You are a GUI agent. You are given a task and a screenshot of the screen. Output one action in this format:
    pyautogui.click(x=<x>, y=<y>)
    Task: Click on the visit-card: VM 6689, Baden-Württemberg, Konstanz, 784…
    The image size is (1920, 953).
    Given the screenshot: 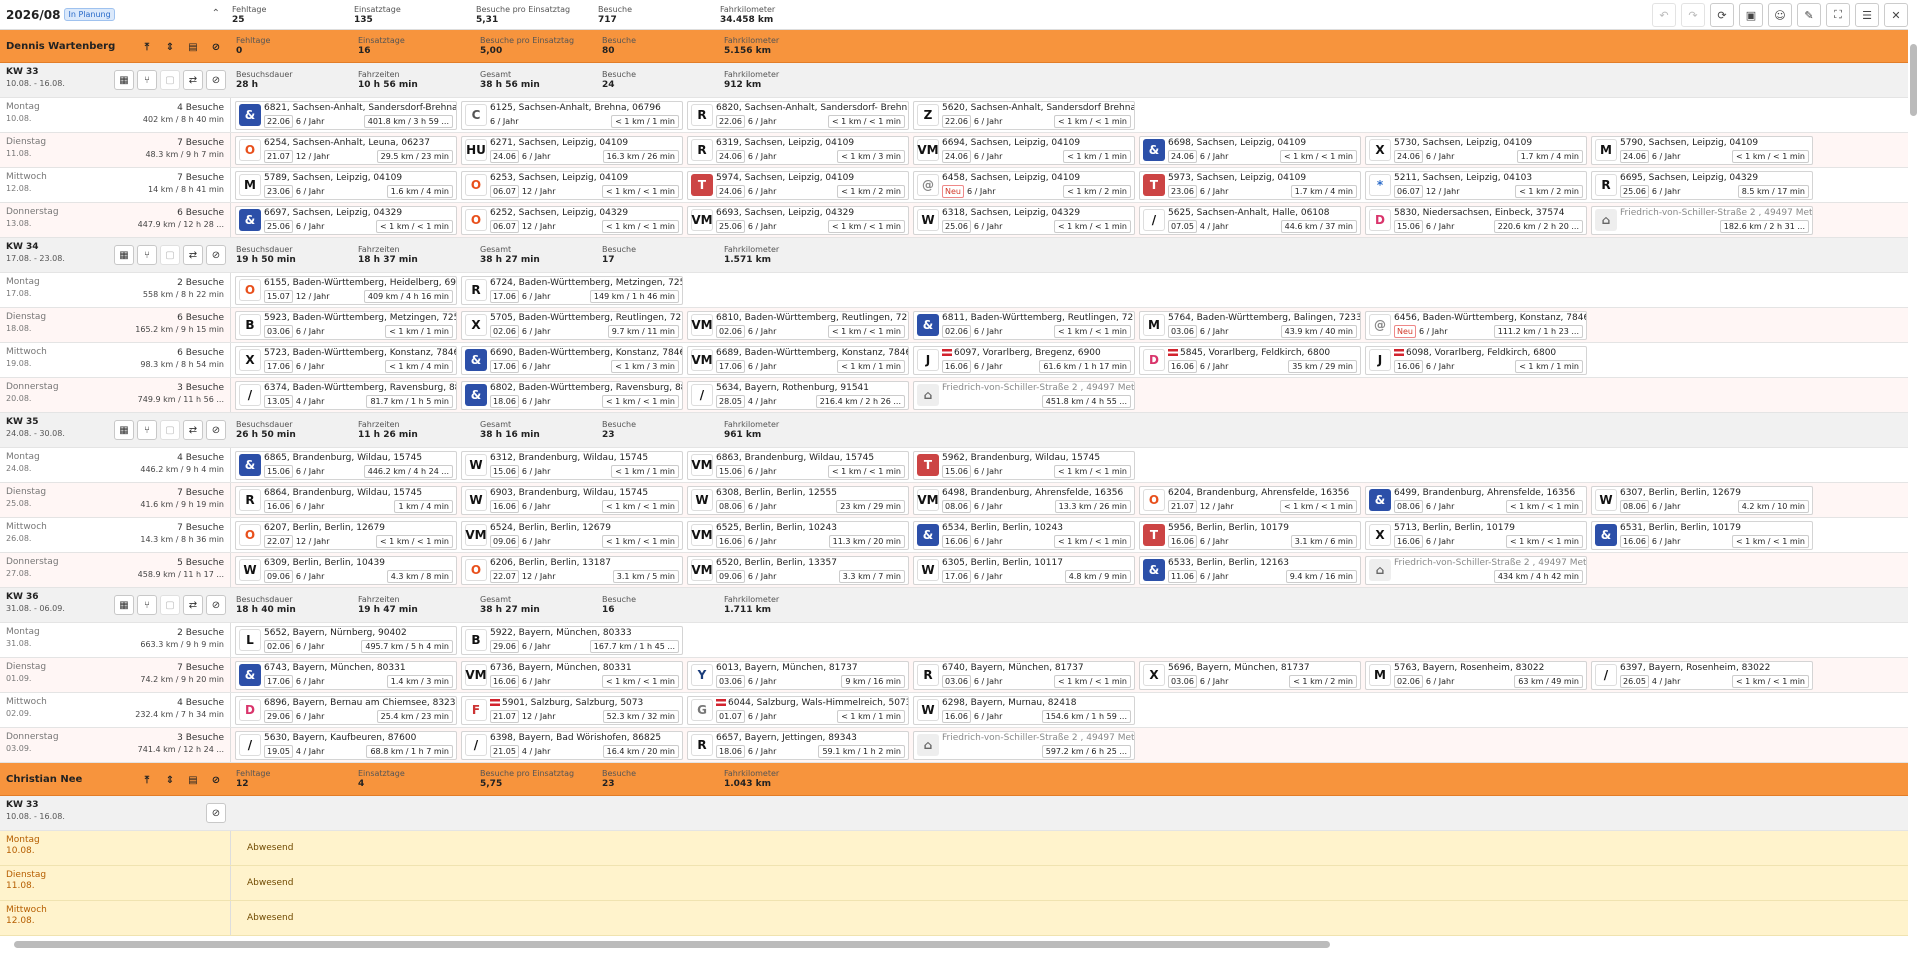 What is the action you would take?
    pyautogui.click(x=798, y=360)
    